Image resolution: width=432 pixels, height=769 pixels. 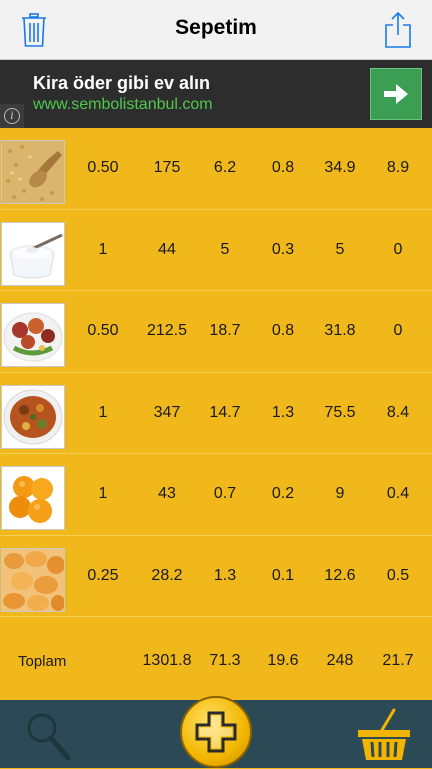 I want to click on fiber-value: 0.4, so click(x=398, y=494).